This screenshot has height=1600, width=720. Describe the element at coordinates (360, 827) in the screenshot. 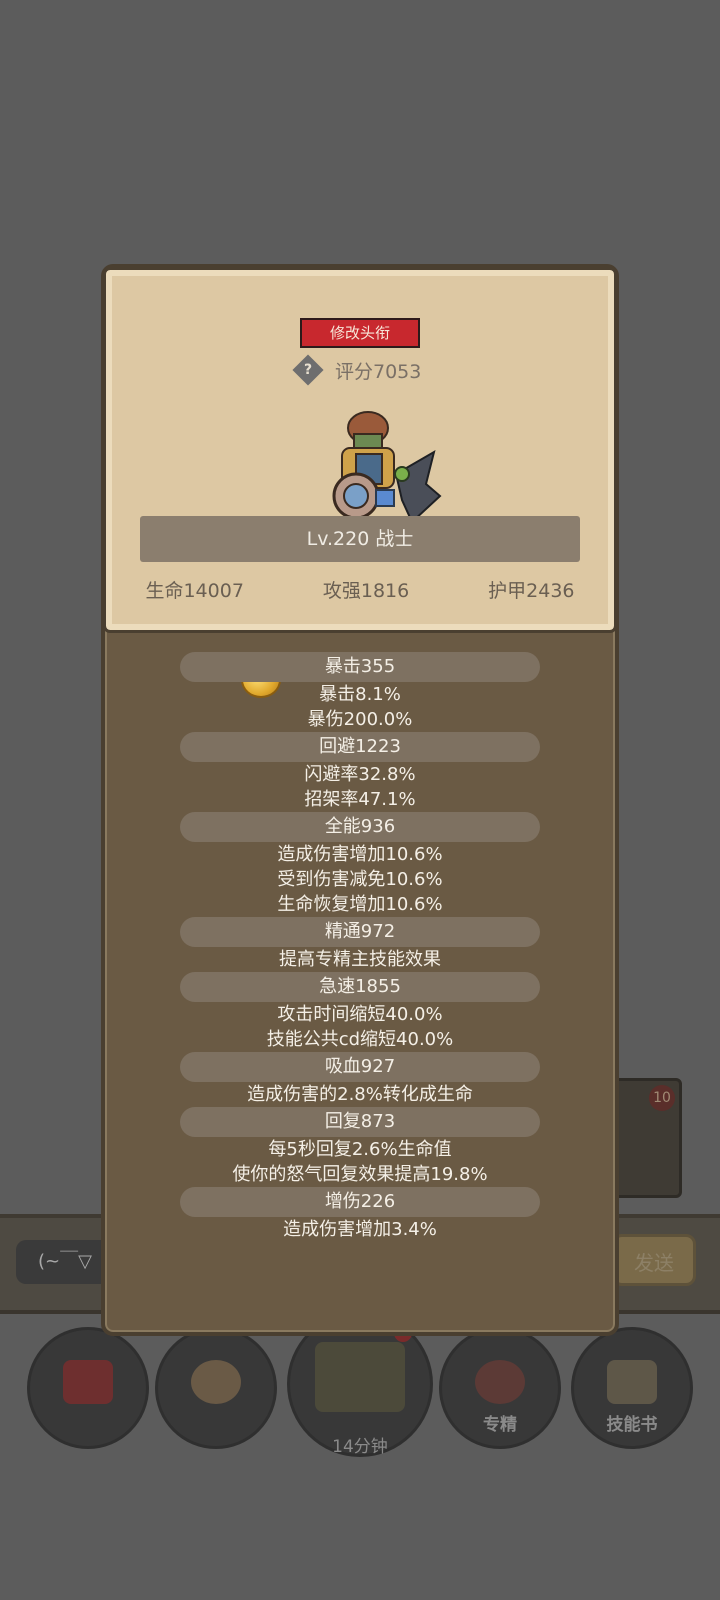

I see `stat-header-versatility: 全能936` at that location.